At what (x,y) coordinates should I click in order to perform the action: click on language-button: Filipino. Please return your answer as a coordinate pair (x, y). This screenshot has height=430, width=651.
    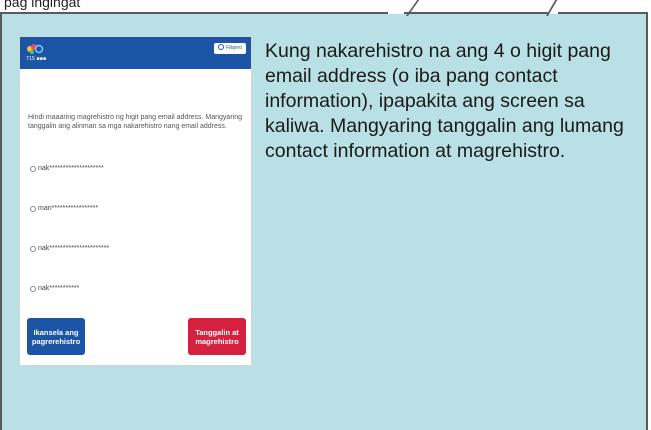
    Looking at the image, I should click on (230, 48).